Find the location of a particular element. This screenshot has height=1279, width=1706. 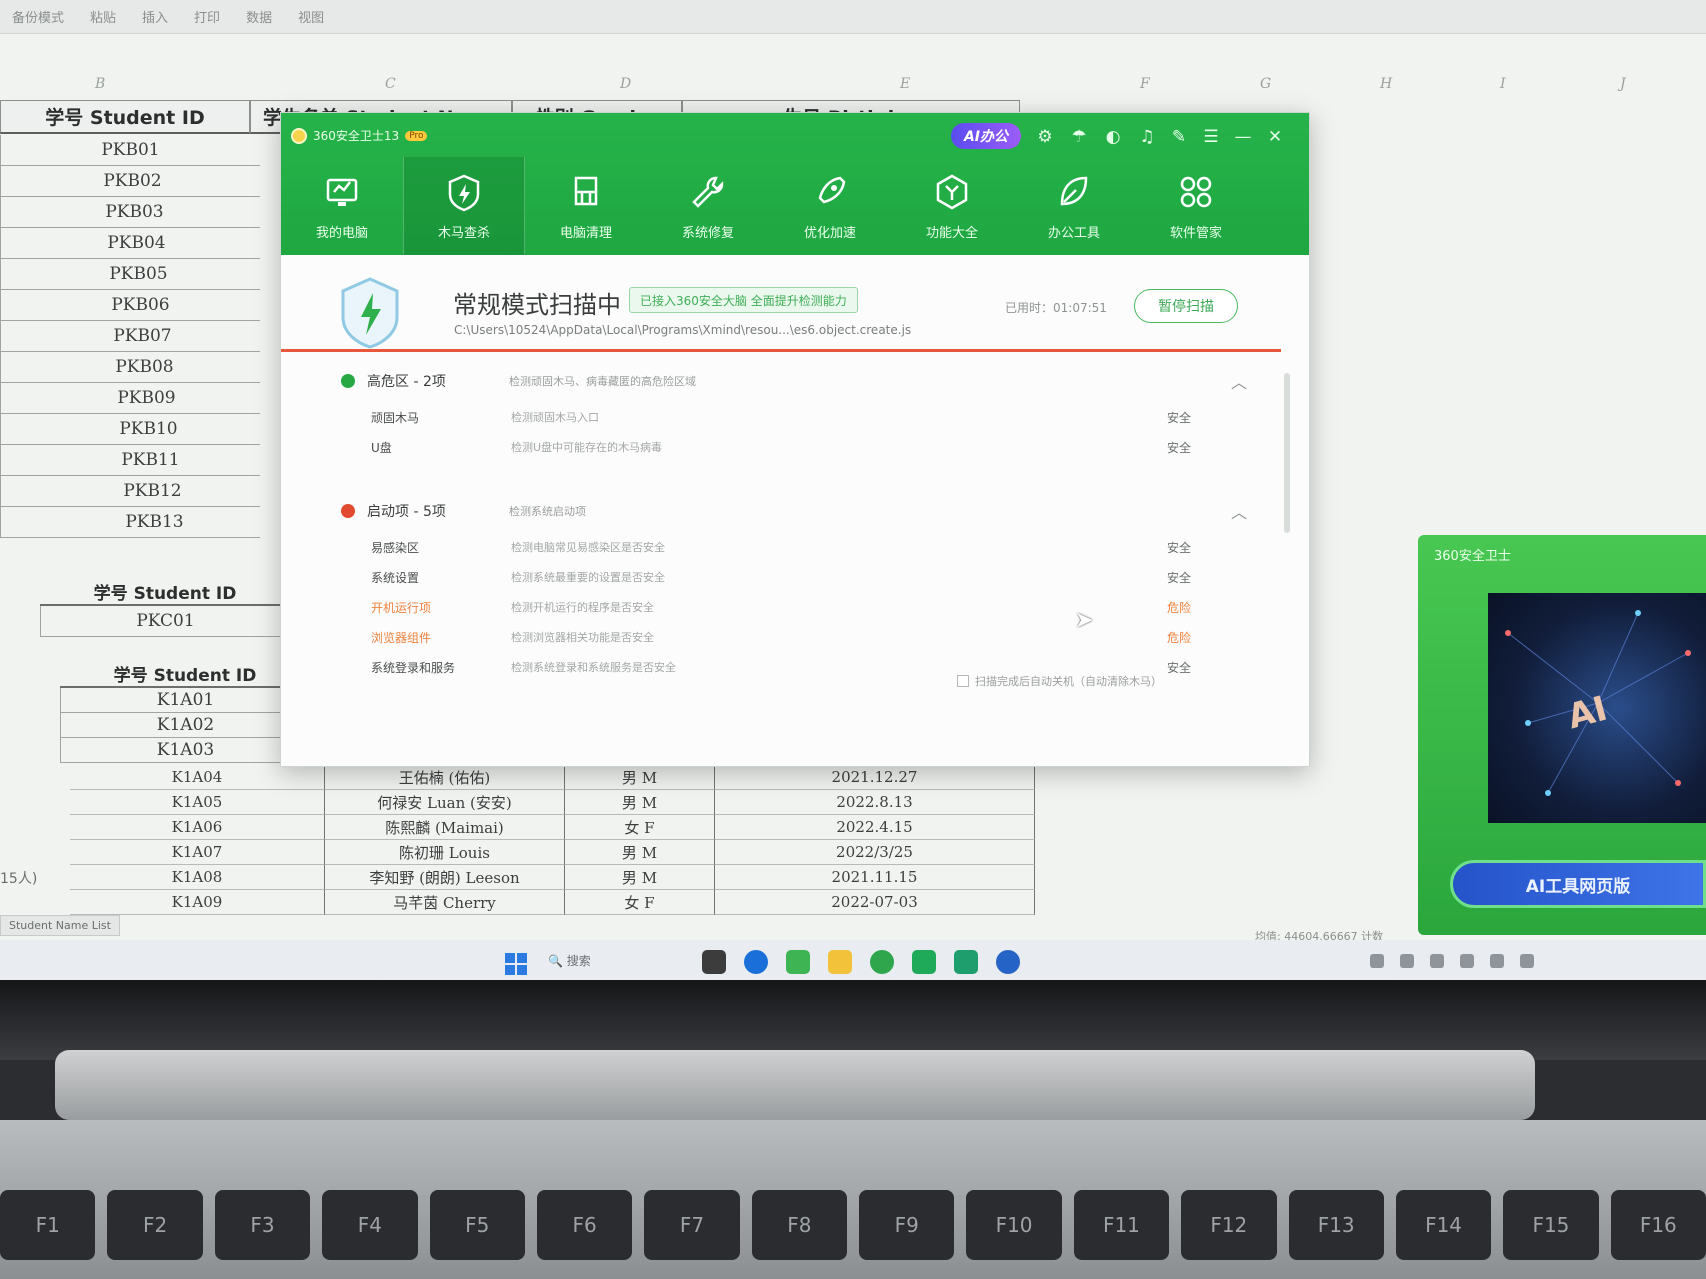

column-letter: E is located at coordinates (905, 84).